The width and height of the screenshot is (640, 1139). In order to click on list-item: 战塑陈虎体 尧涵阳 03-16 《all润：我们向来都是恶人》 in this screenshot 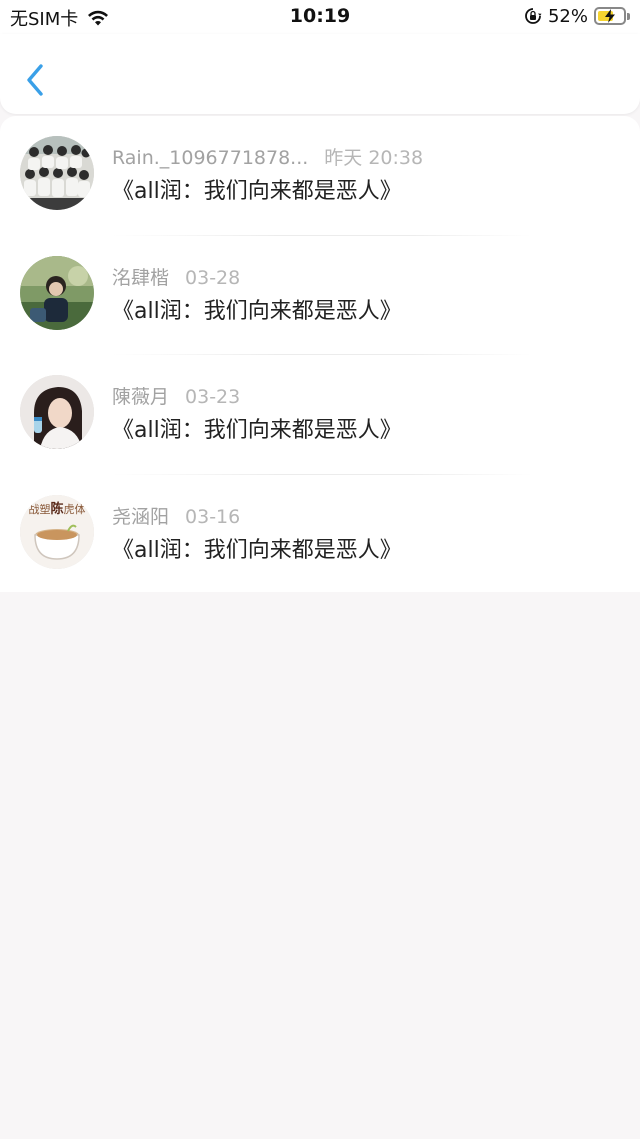, I will do `click(320, 535)`.